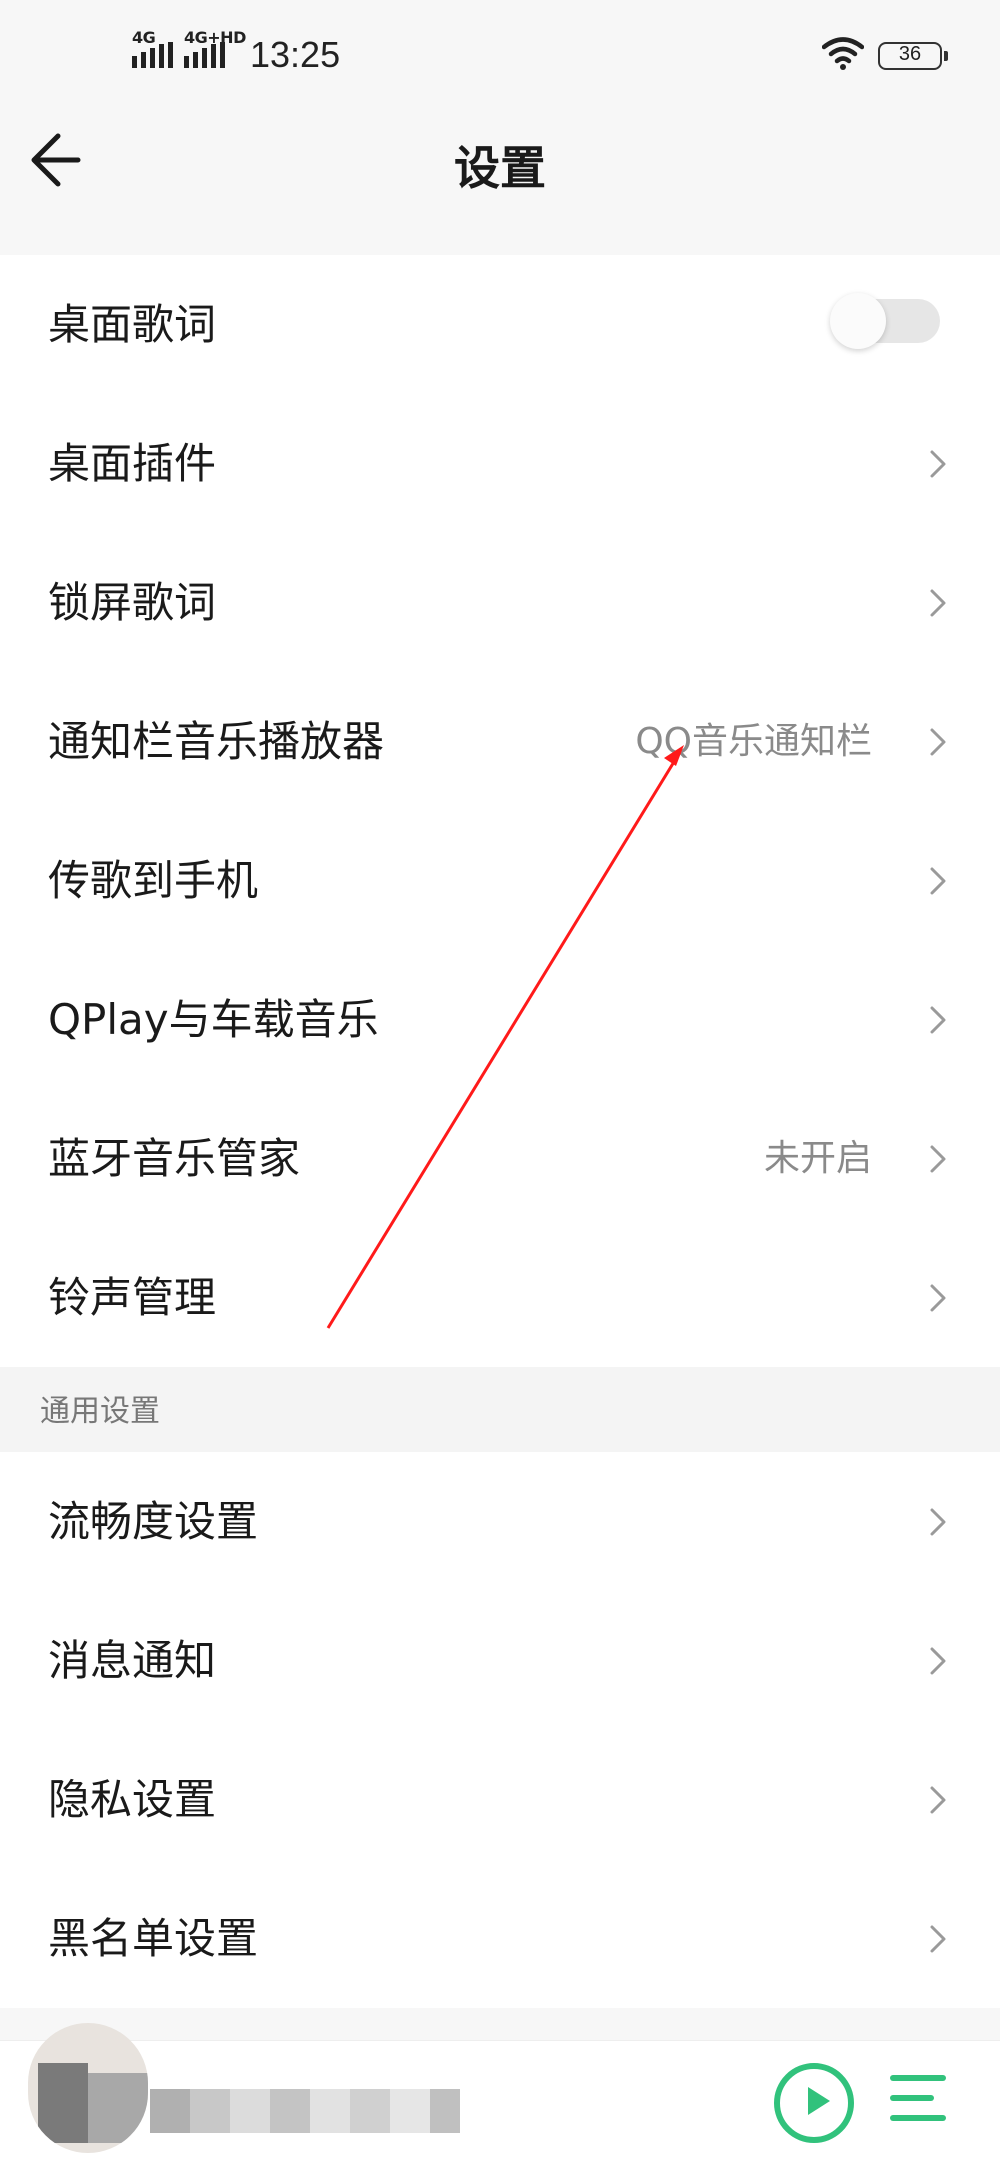  Describe the element at coordinates (132, 324) in the screenshot. I see `setting-label: 桌面歌词` at that location.